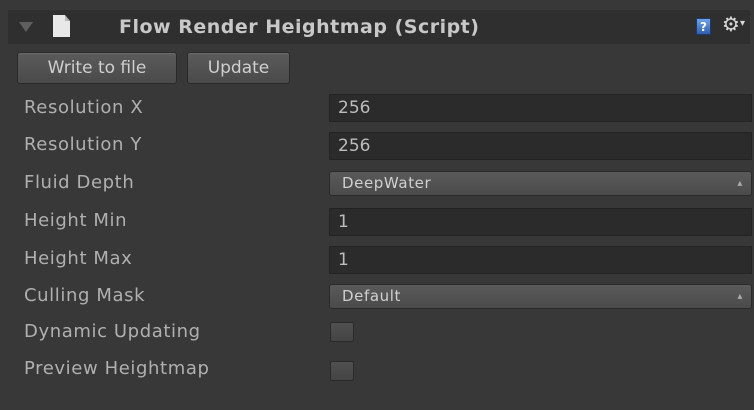  I want to click on culling-mask-value: Default, so click(372, 296).